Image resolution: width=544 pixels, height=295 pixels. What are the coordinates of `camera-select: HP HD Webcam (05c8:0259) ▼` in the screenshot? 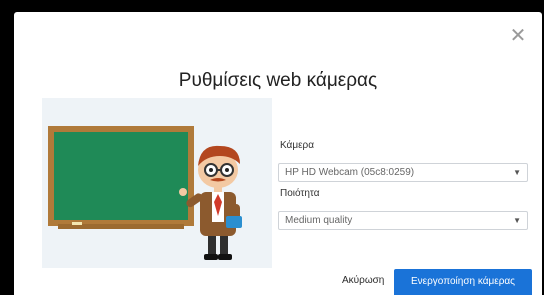 It's located at (403, 172).